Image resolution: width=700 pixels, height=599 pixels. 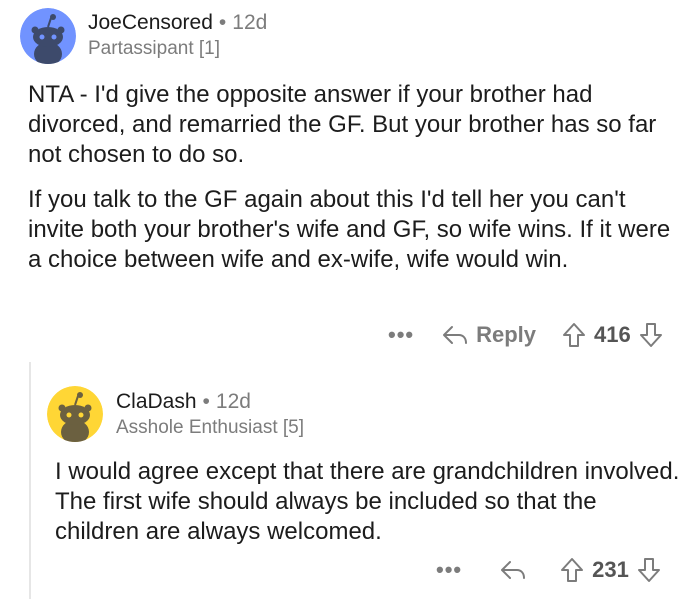 I want to click on vote-score: 231, so click(x=610, y=569).